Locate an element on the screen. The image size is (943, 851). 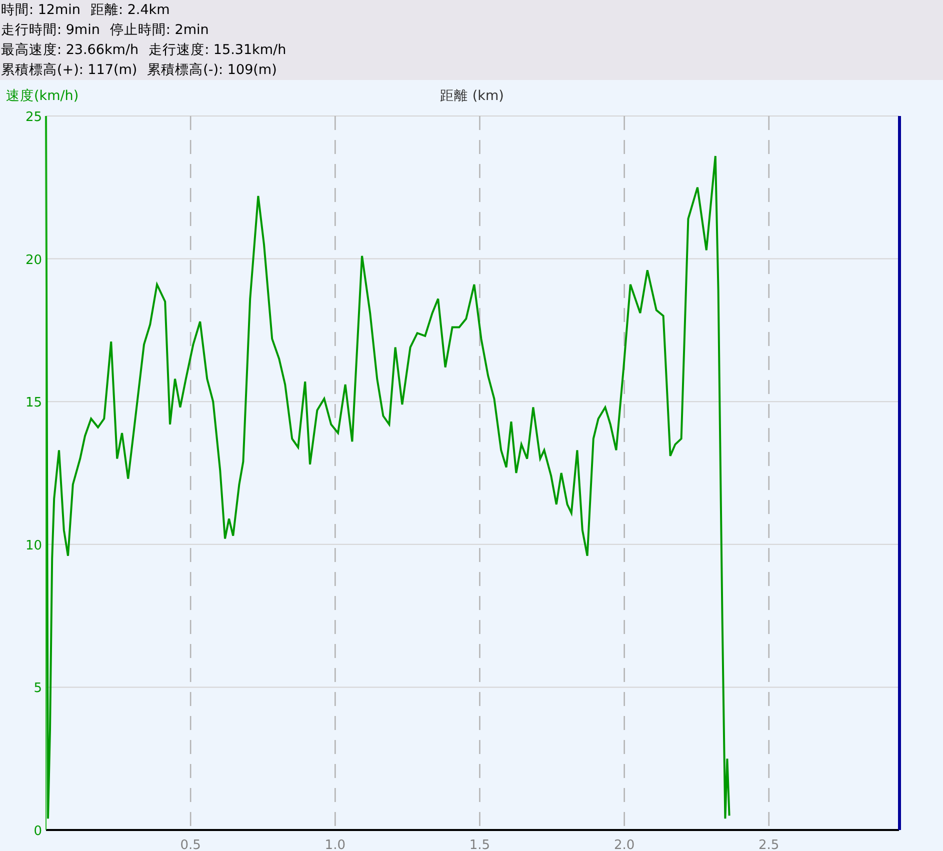
y-tick-label: 0 is located at coordinates (38, 831).